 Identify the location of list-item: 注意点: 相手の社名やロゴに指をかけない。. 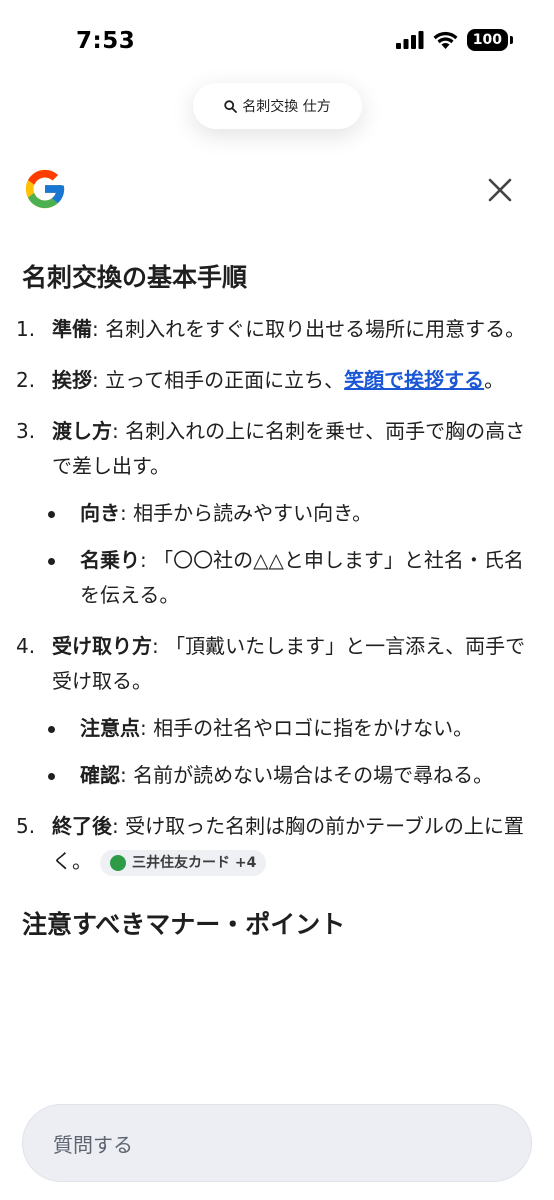
(290, 728).